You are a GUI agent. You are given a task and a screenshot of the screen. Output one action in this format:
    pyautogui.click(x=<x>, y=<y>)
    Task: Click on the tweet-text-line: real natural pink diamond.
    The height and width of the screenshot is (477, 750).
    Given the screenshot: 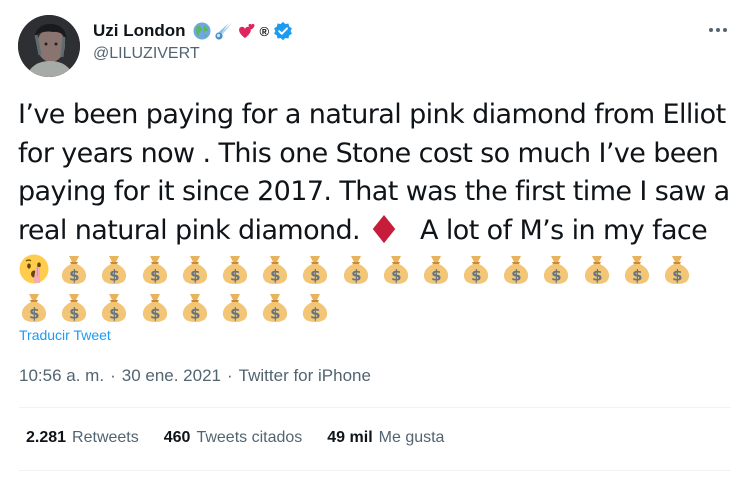 What is the action you would take?
    pyautogui.click(x=189, y=230)
    